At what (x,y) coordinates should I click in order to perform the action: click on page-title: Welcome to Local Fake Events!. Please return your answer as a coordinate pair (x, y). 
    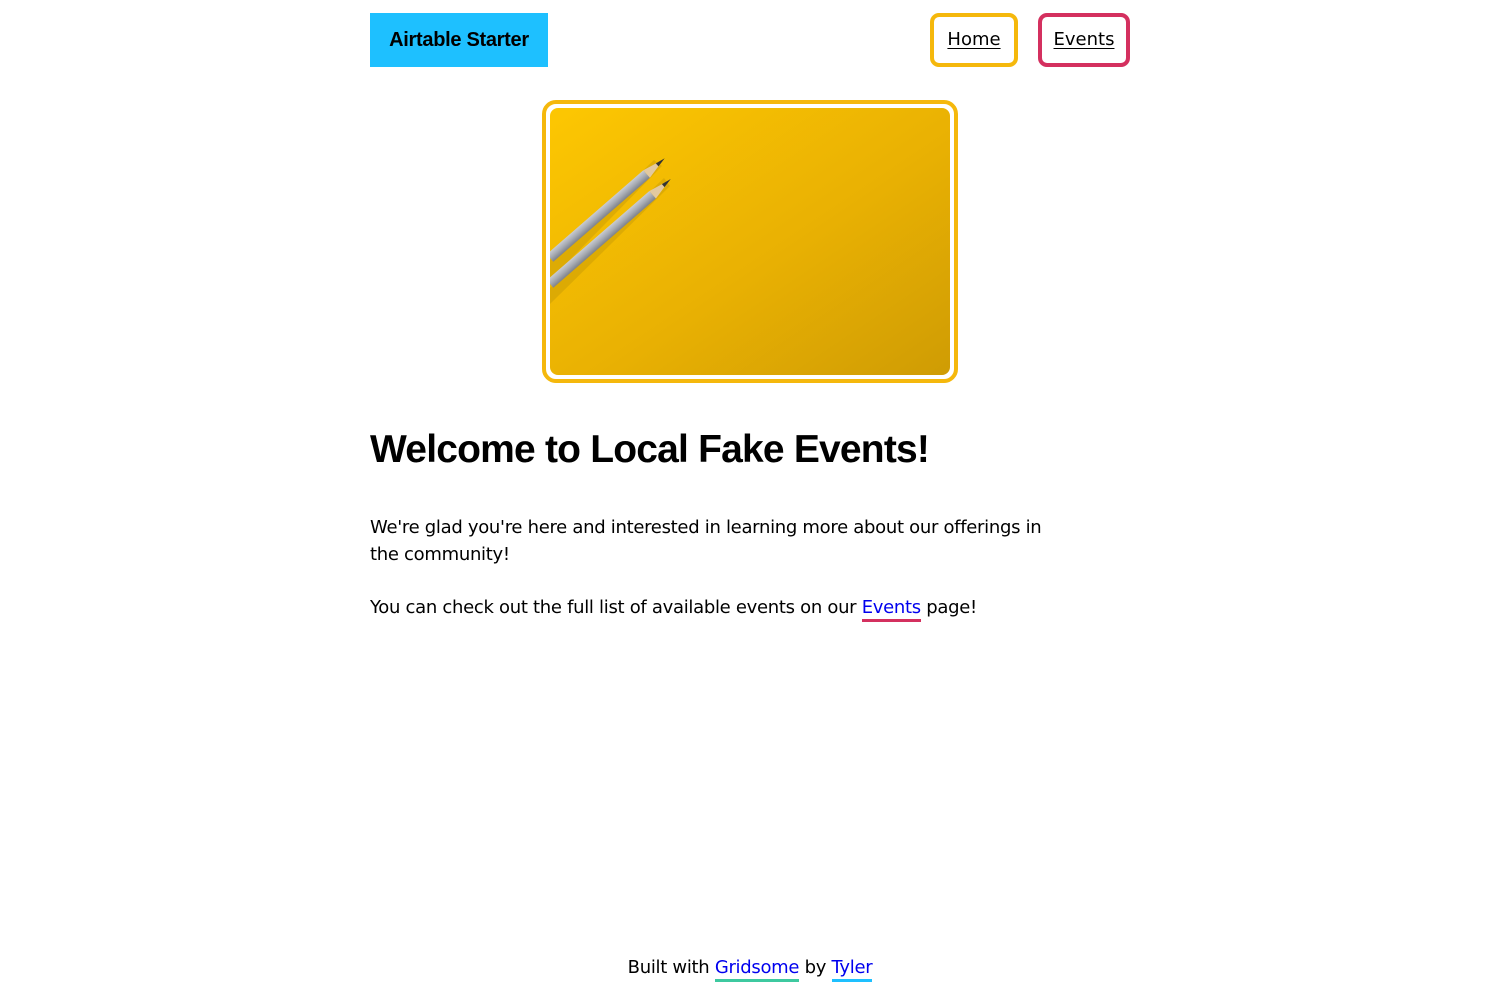
    Looking at the image, I should click on (650, 449).